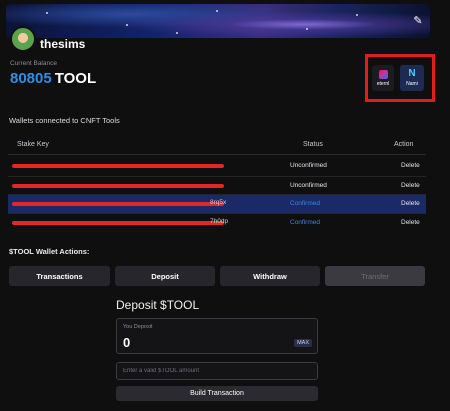  What do you see at coordinates (375, 276) in the screenshot?
I see `transfer-button: Transfer` at bounding box center [375, 276].